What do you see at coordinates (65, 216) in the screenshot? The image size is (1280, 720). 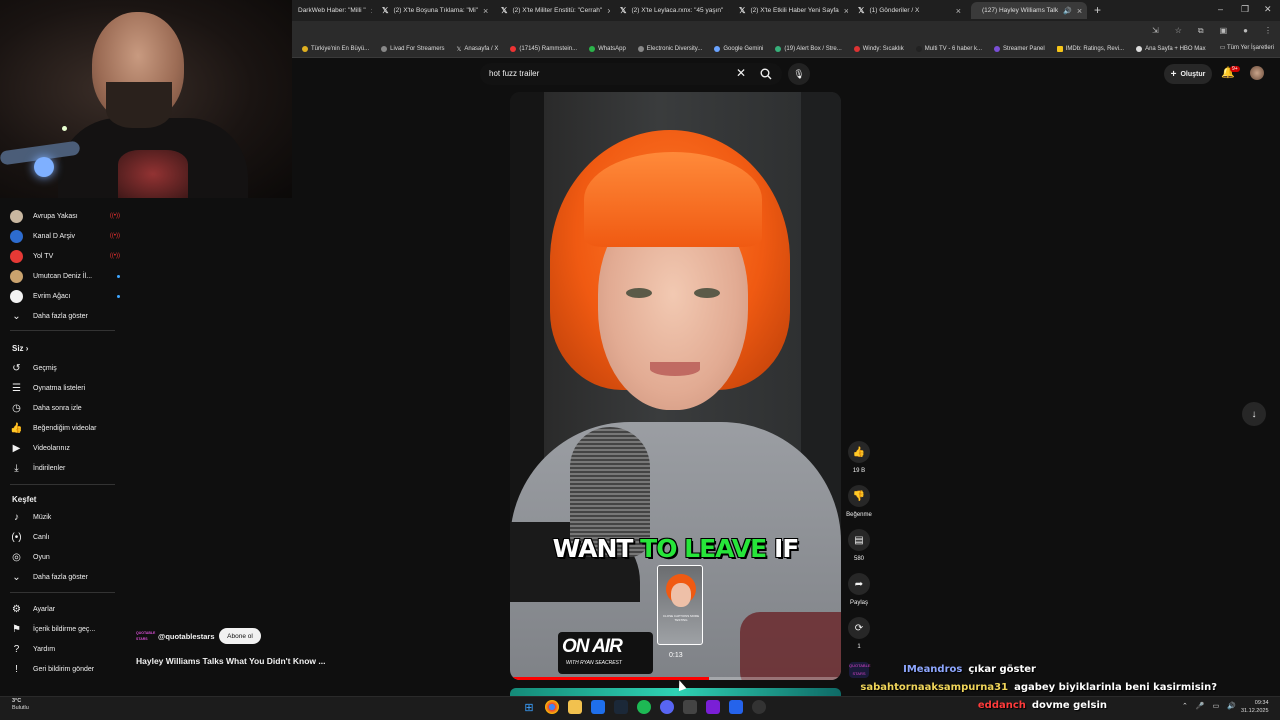 I see `sidebar-item-subscription: Avrupa Yakası ((•))` at bounding box center [65, 216].